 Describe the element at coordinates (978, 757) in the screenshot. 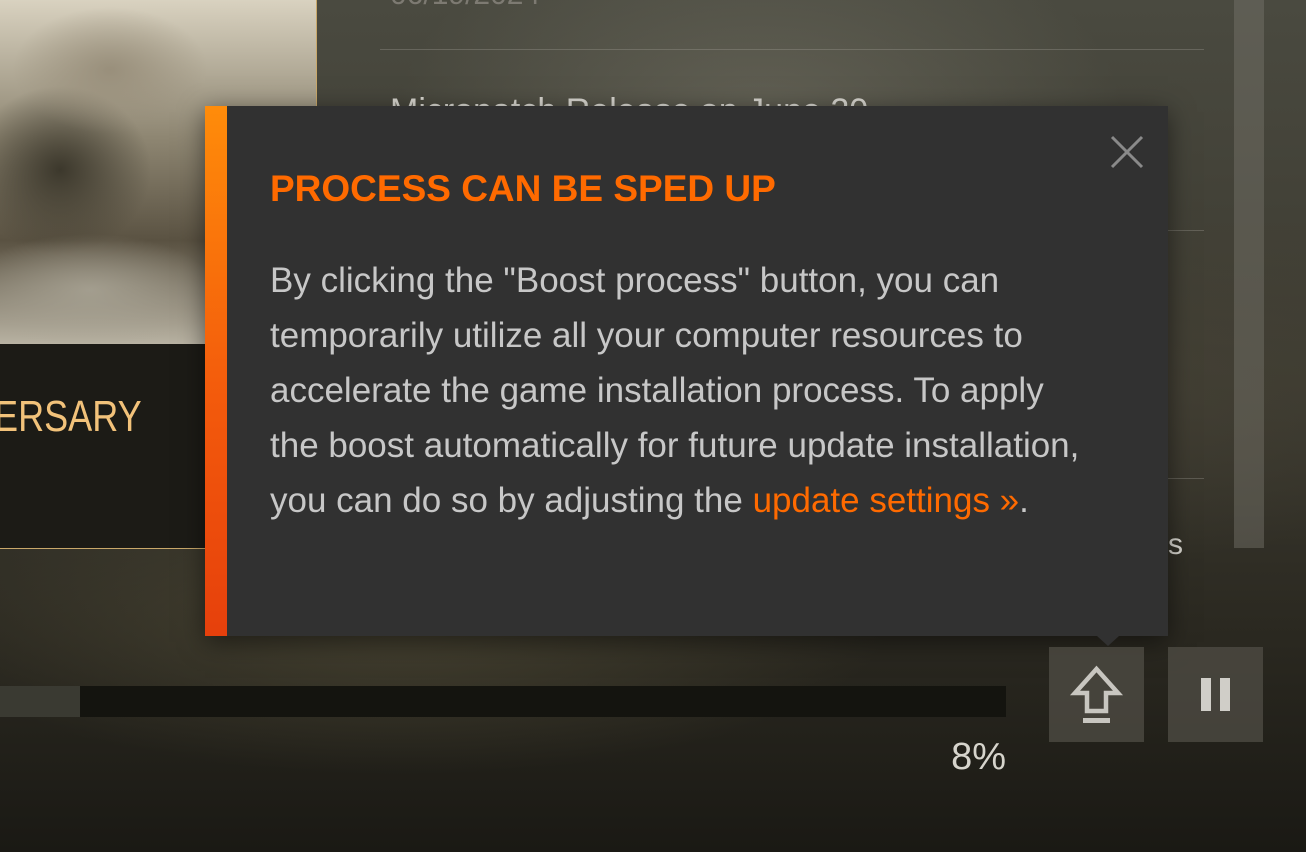

I see `install-progress-percent: 8%` at that location.